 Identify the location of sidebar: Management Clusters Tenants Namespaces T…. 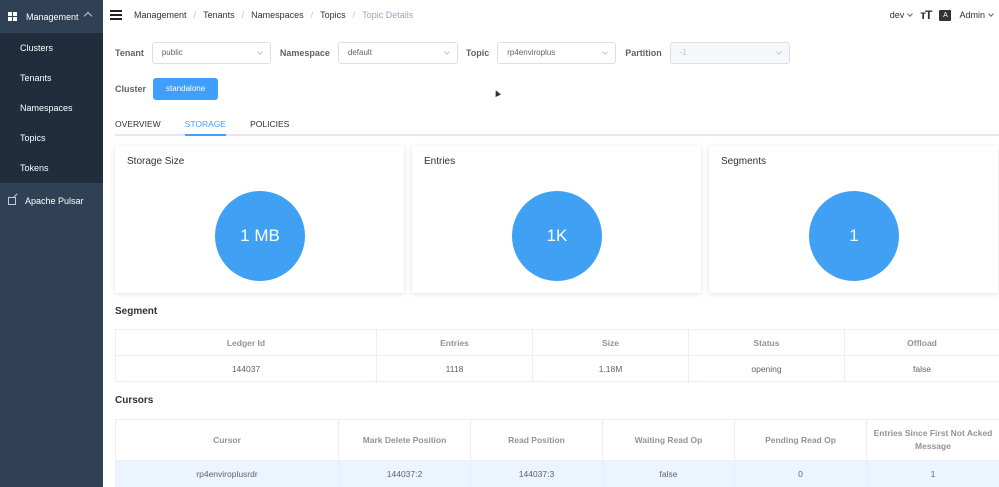
(51, 243).